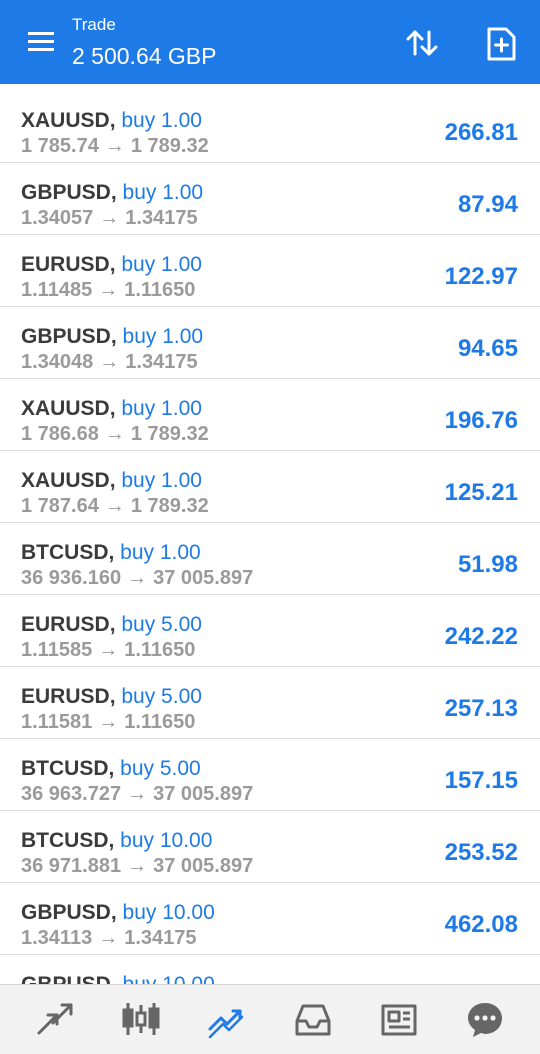 The height and width of the screenshot is (1054, 540). What do you see at coordinates (94, 24) in the screenshot?
I see `page-title: Trade` at bounding box center [94, 24].